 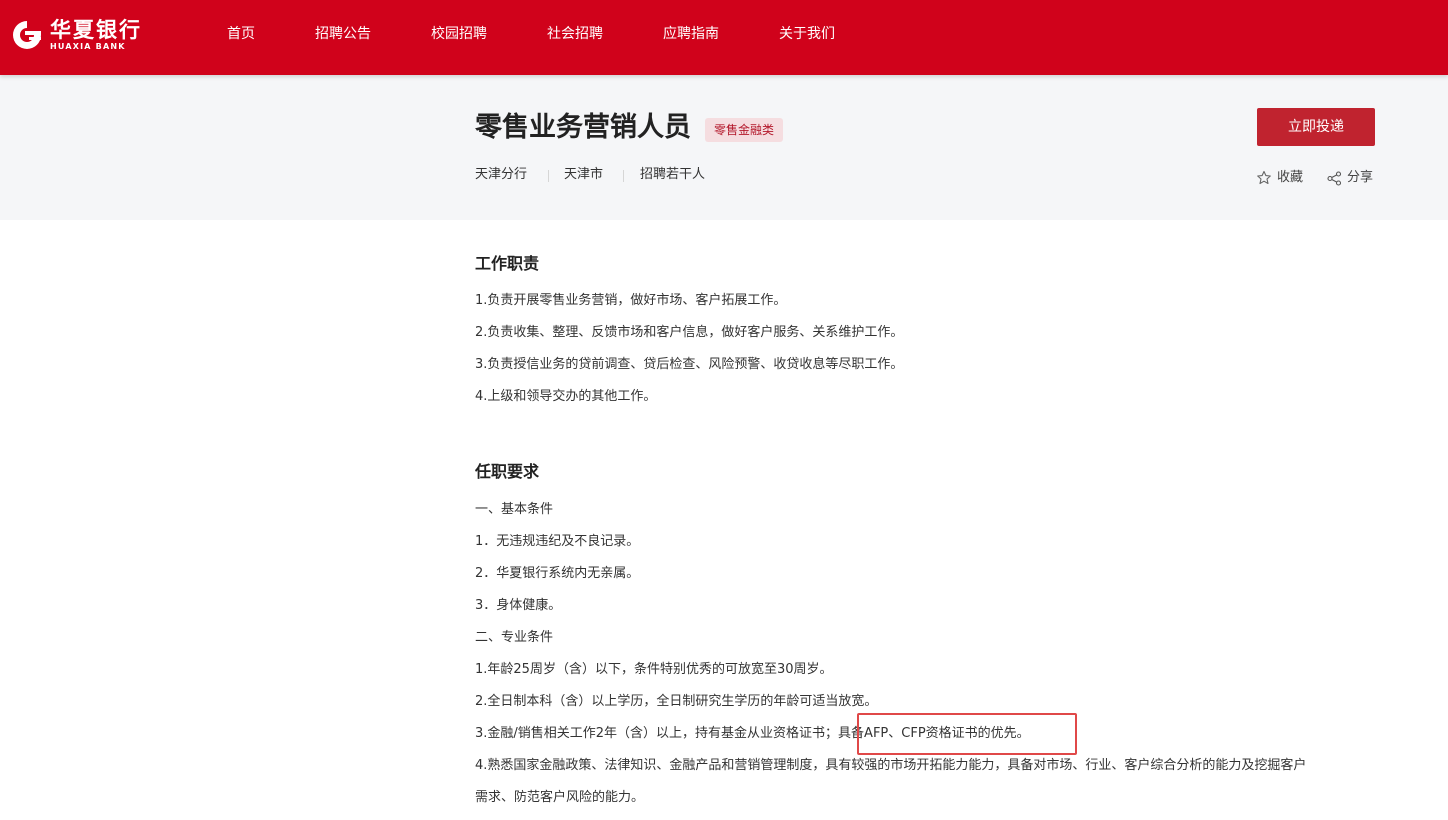 I want to click on nav-about-us: 关于我们, so click(x=807, y=34).